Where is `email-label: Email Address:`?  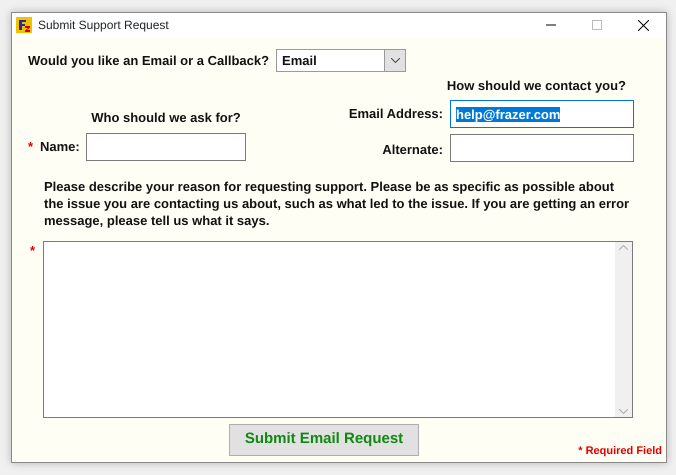
email-label: Email Address: is located at coordinates (395, 113).